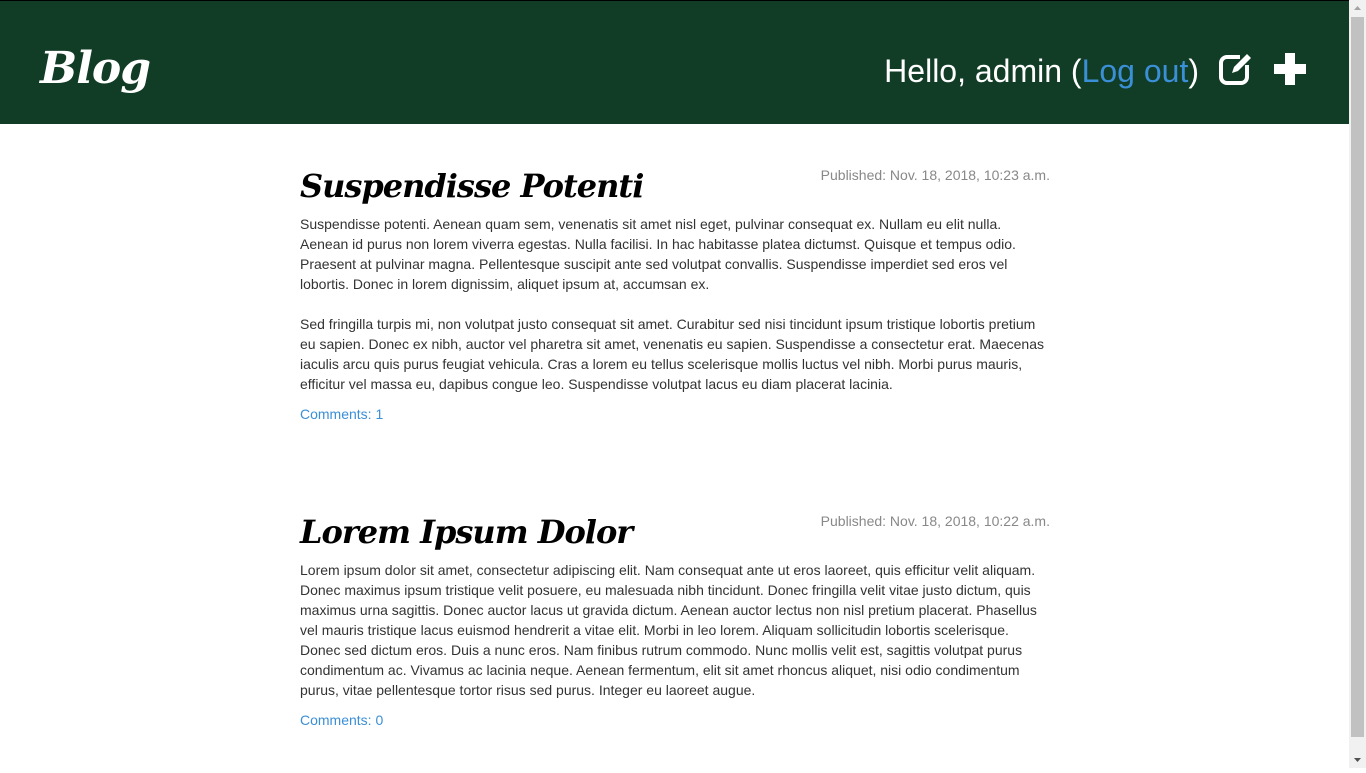 The image size is (1366, 773). What do you see at coordinates (341, 720) in the screenshot?
I see `comments-link: Comments: 0` at bounding box center [341, 720].